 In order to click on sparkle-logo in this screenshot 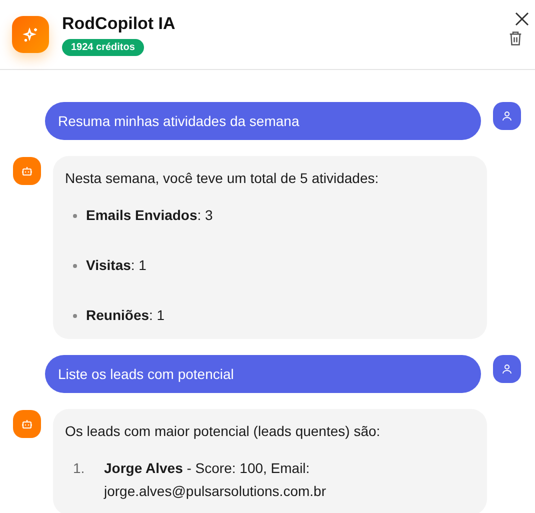, I will do `click(30, 34)`.